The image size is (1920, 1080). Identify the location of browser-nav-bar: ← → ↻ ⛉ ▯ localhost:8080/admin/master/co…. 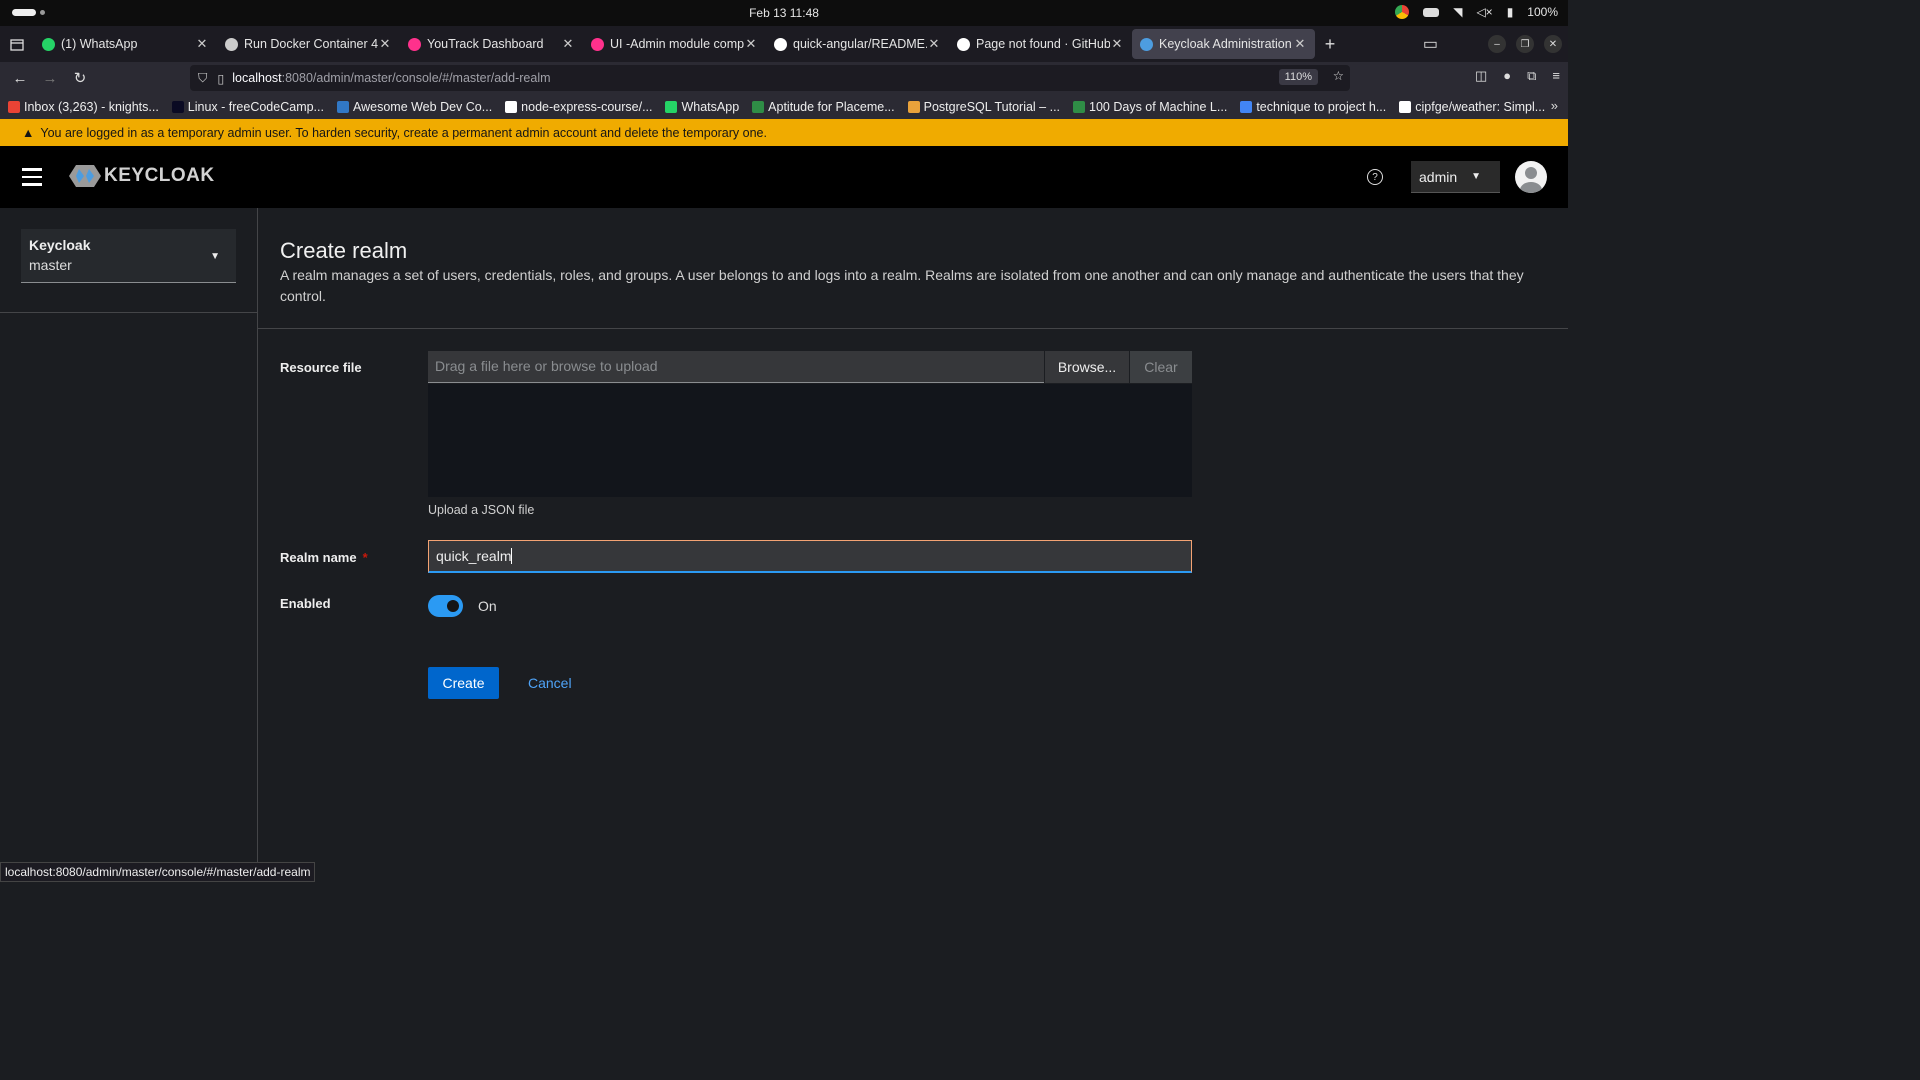
(784, 78).